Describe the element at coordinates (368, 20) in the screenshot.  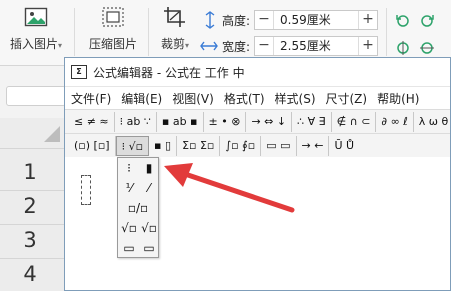
I see `height-increment-button: +` at that location.